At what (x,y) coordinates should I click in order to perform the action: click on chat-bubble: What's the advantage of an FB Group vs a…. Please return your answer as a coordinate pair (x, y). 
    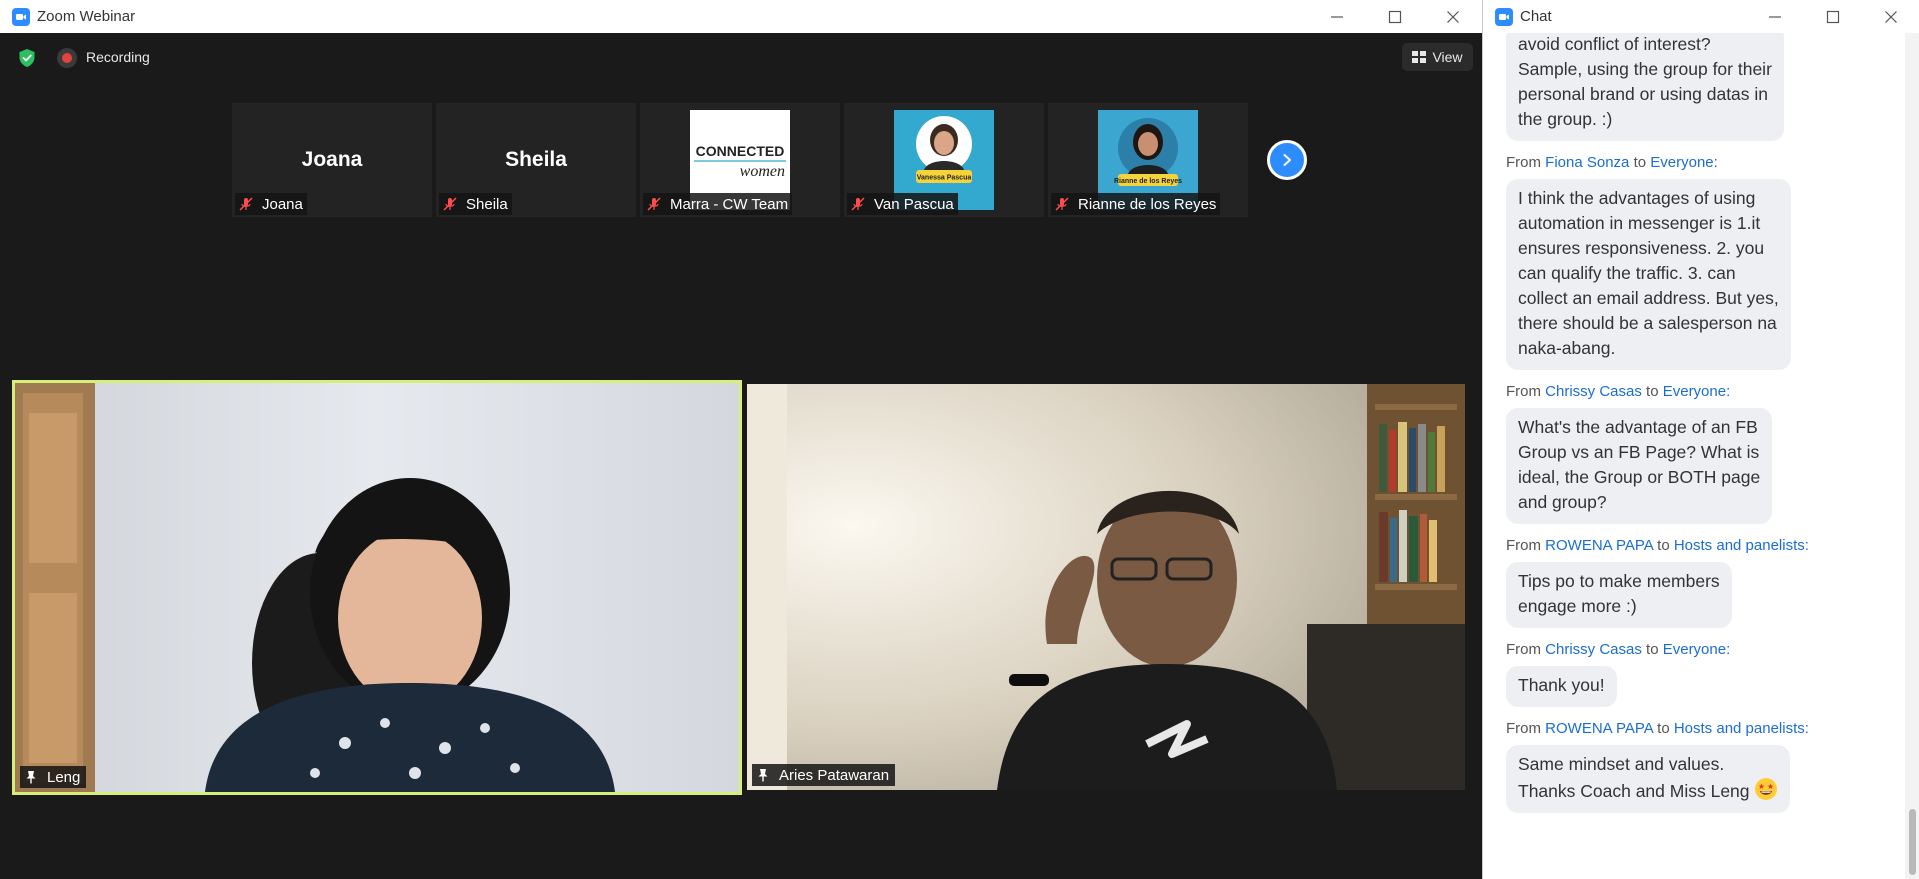
    Looking at the image, I should click on (1639, 466).